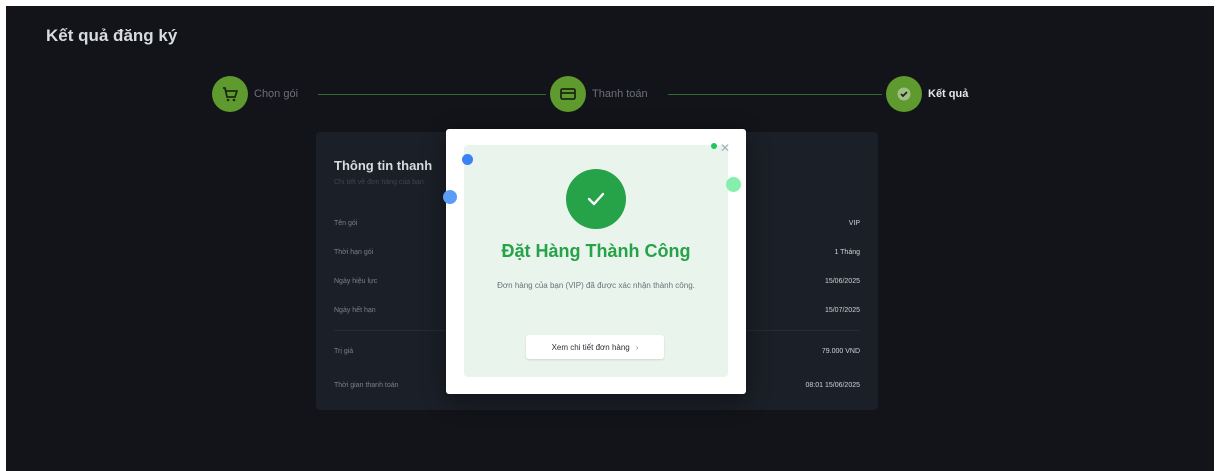  I want to click on info-value: 15/06/2025, so click(842, 281).